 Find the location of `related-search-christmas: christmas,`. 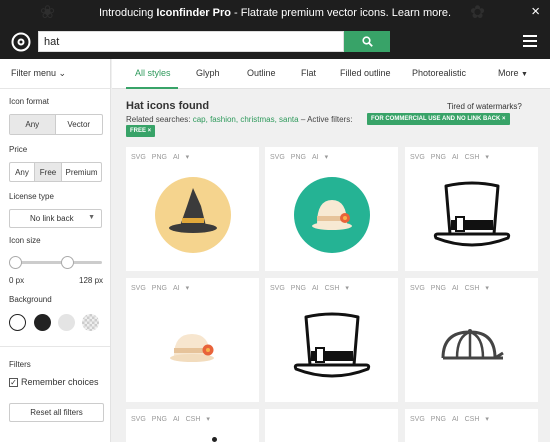

related-search-christmas: christmas, is located at coordinates (258, 119).